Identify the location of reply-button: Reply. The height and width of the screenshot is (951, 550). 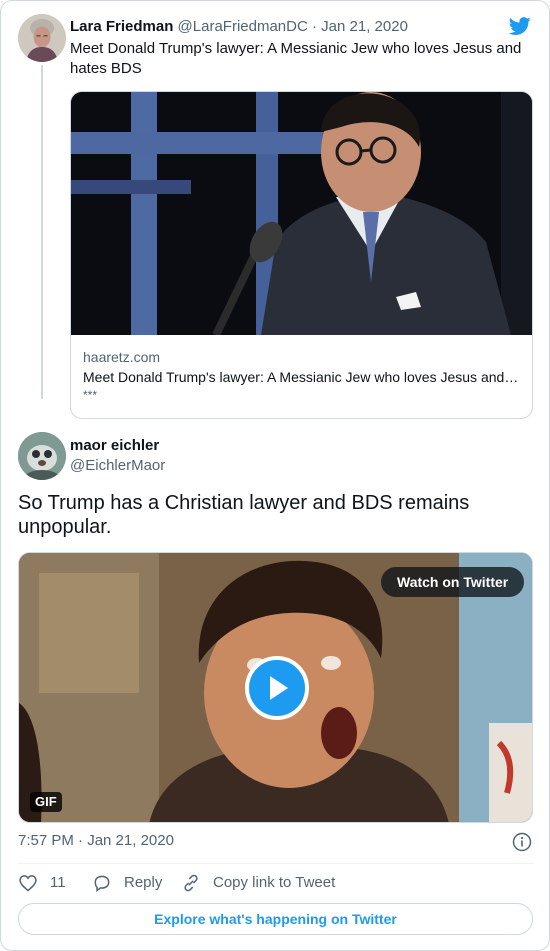
(132, 883).